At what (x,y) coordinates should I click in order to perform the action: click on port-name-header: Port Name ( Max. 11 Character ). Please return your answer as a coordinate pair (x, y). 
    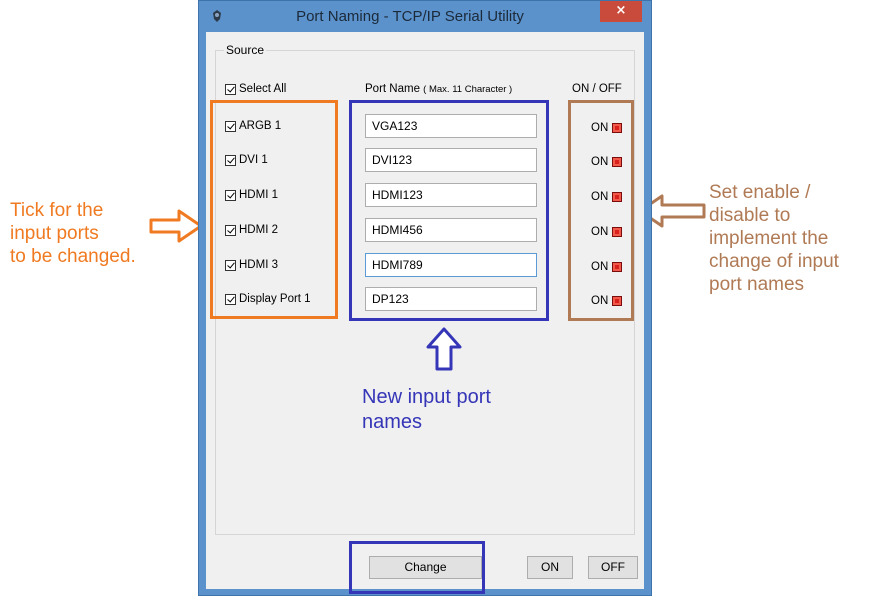
    Looking at the image, I should click on (439, 89).